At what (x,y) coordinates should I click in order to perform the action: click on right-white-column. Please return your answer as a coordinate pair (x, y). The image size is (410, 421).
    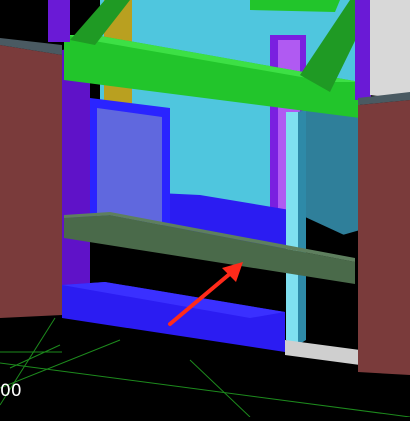
    Looking at the image, I should click on (390, 50).